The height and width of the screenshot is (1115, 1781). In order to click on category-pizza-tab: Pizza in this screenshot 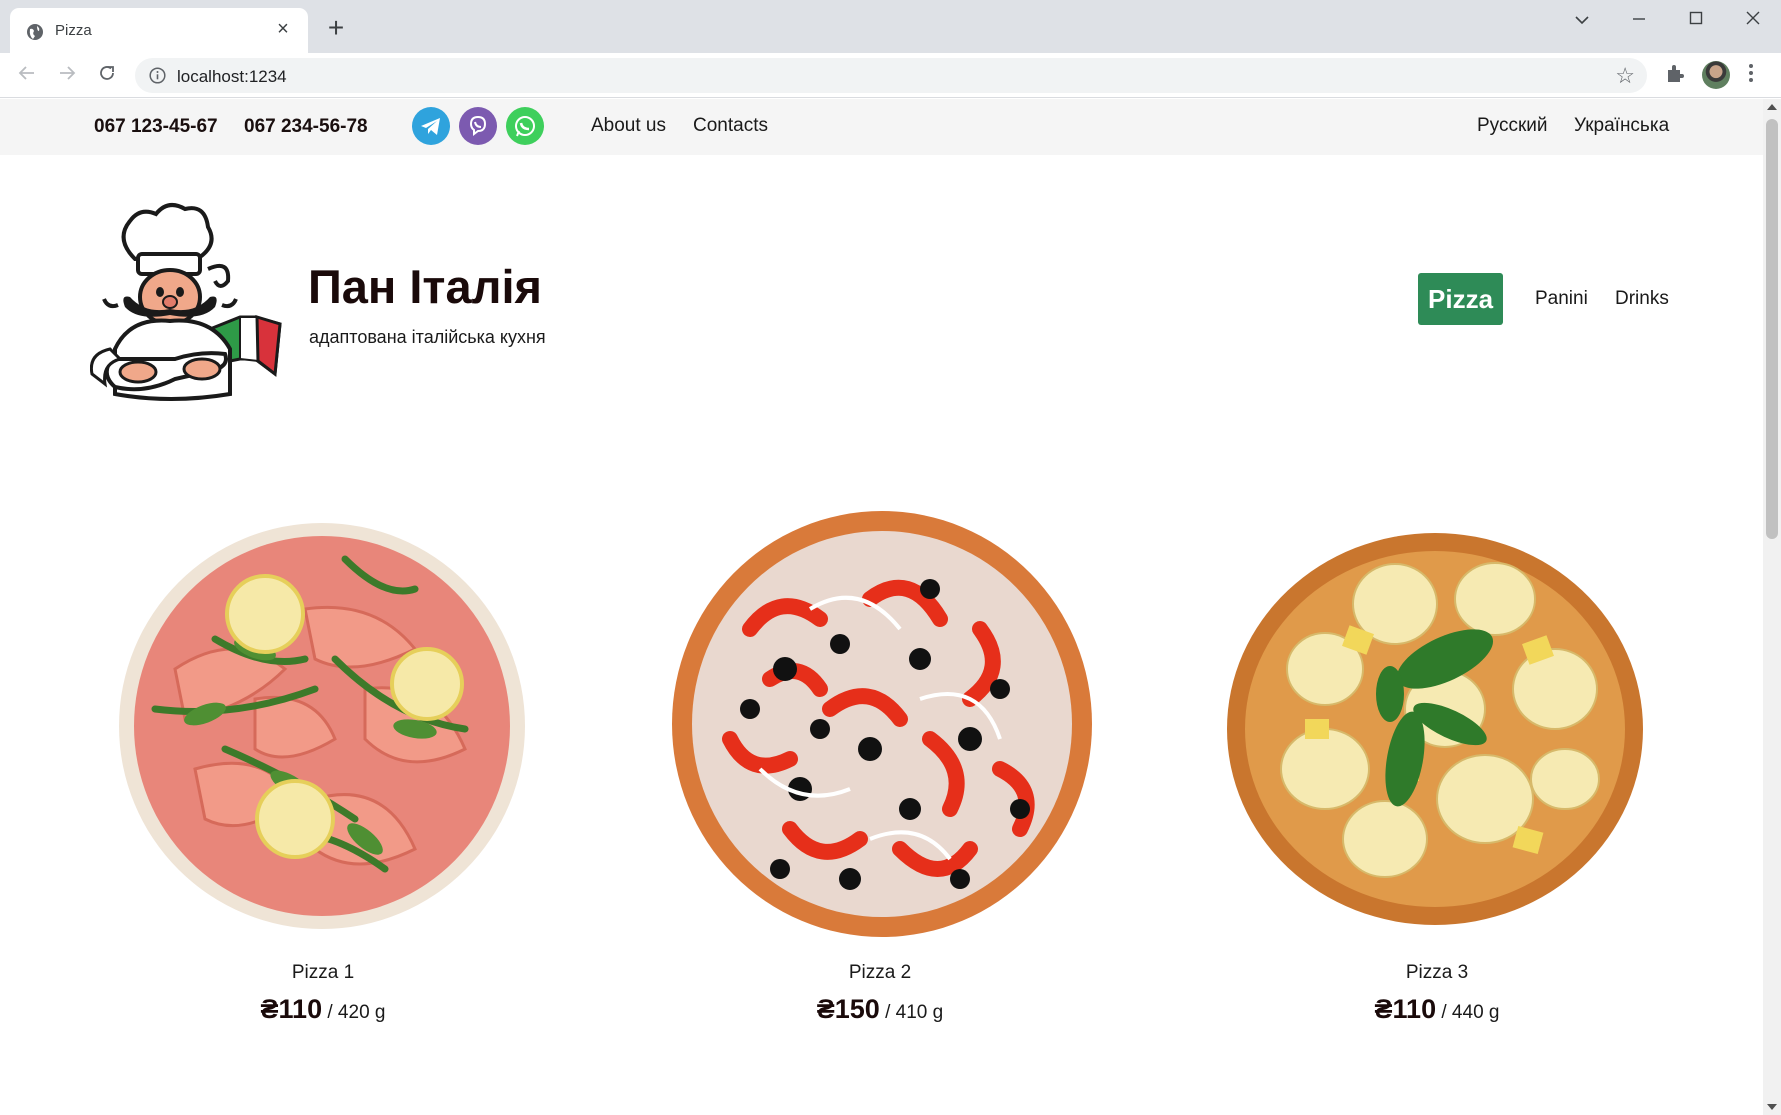, I will do `click(1461, 299)`.